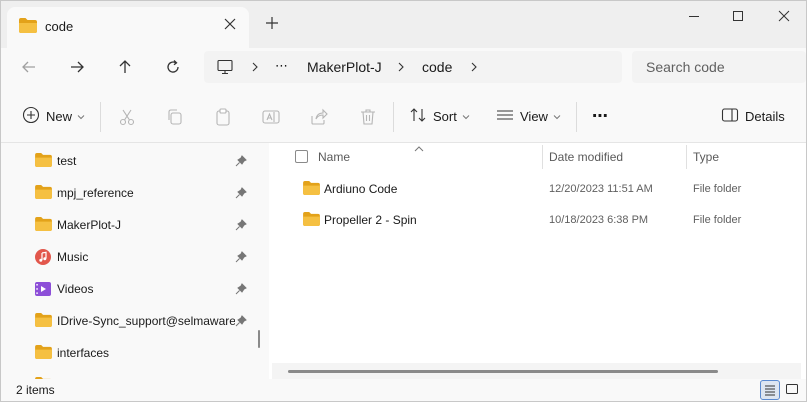  Describe the element at coordinates (43, 258) in the screenshot. I see `music-icon` at that location.